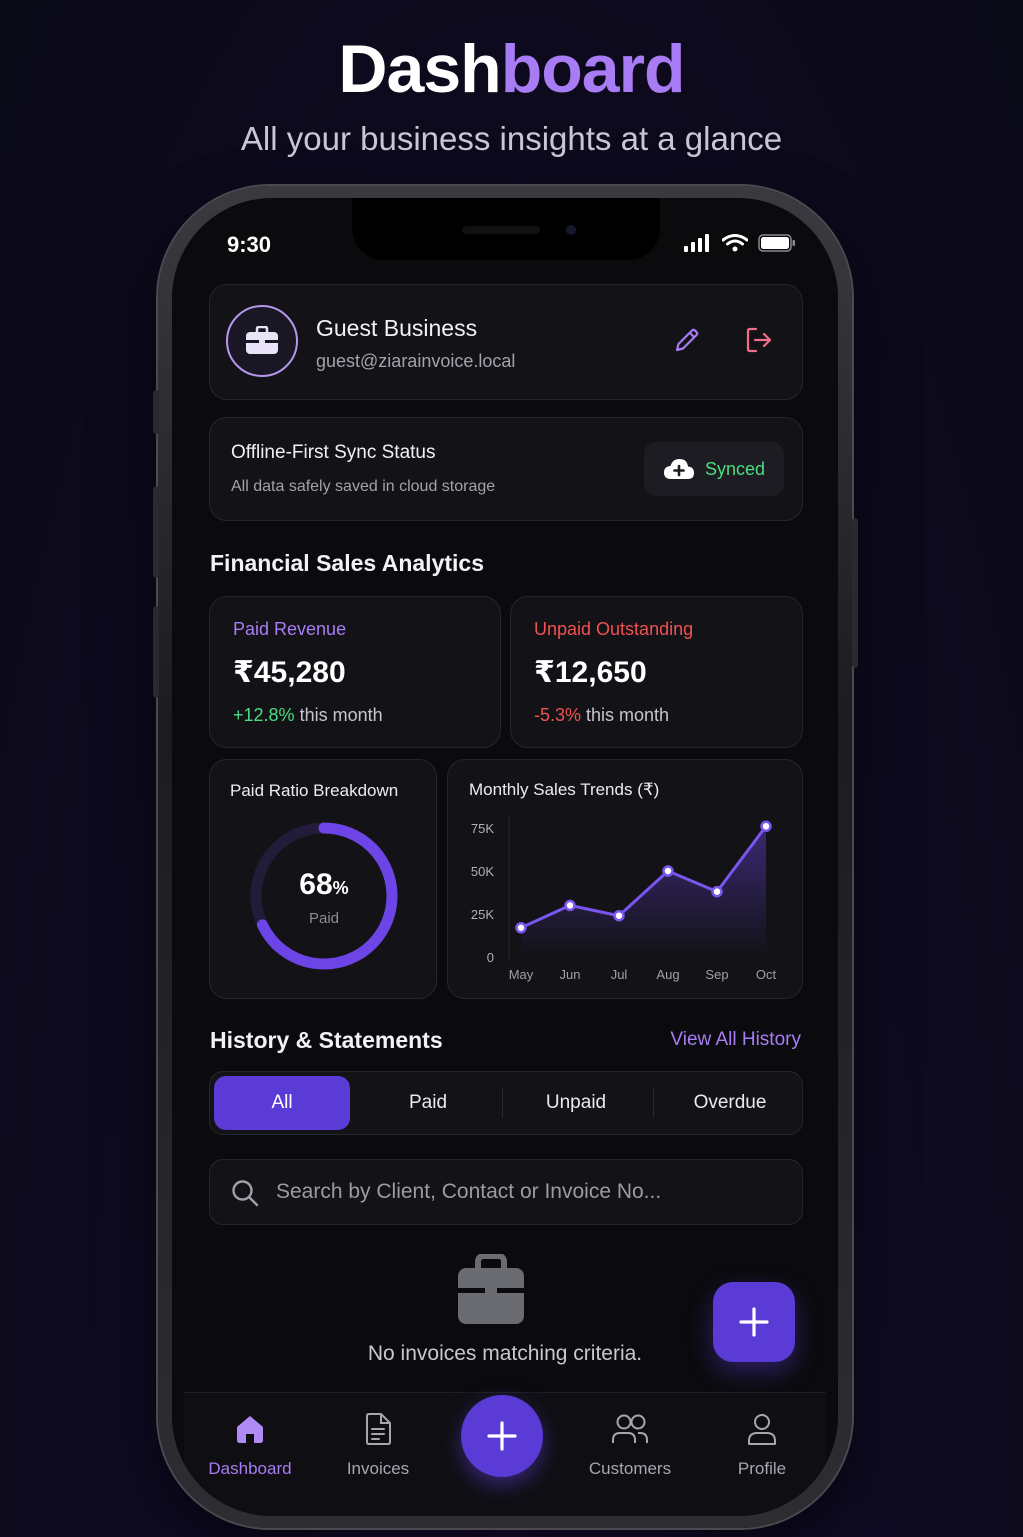 This screenshot has width=1023, height=1537. Describe the element at coordinates (491, 1289) in the screenshot. I see `empty-briefcase-icon` at that location.